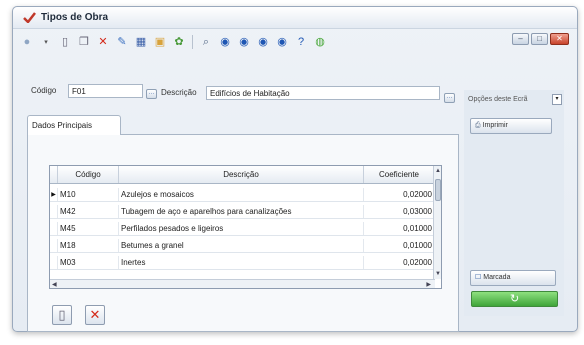 Image resolution: width=584 pixels, height=345 pixels. What do you see at coordinates (513, 278) in the screenshot?
I see `marcada-button: ☐ Marcada` at bounding box center [513, 278].